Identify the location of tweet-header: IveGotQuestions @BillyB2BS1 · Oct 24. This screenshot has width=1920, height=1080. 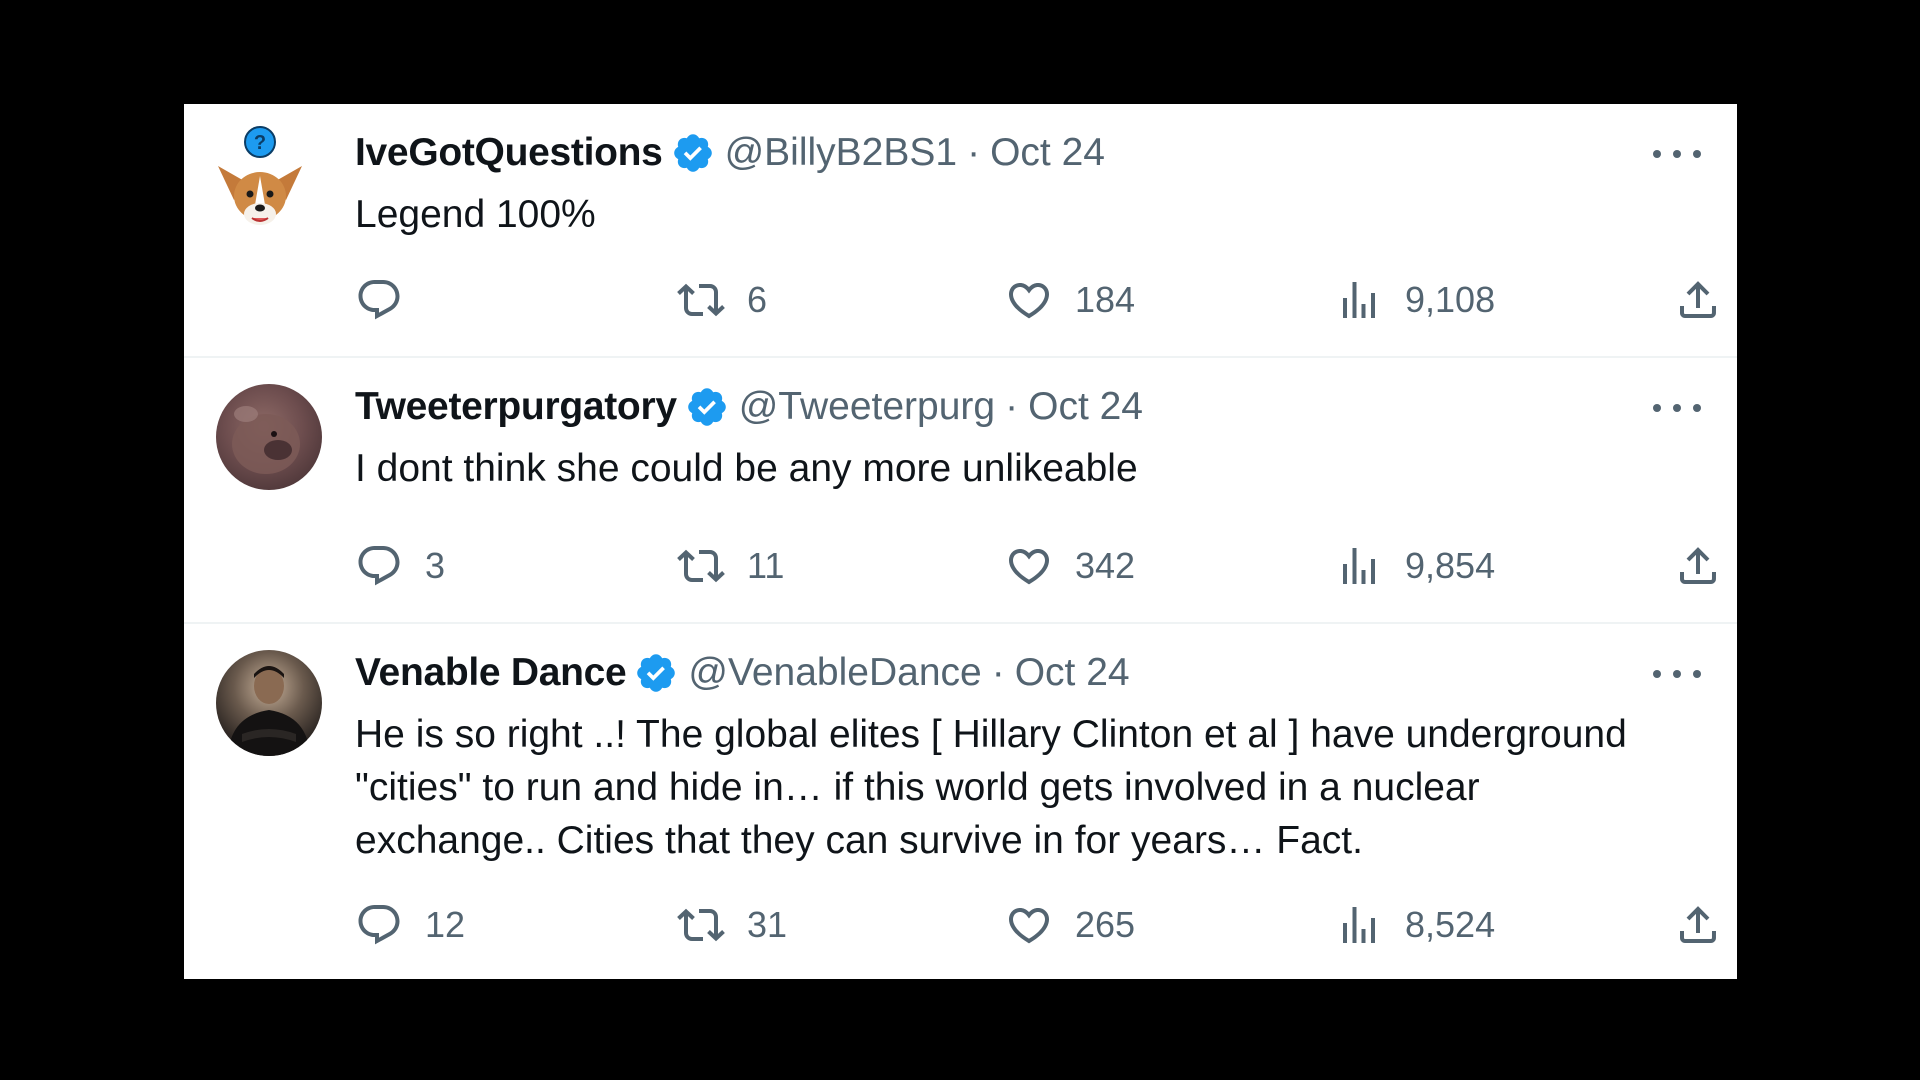
(730, 153).